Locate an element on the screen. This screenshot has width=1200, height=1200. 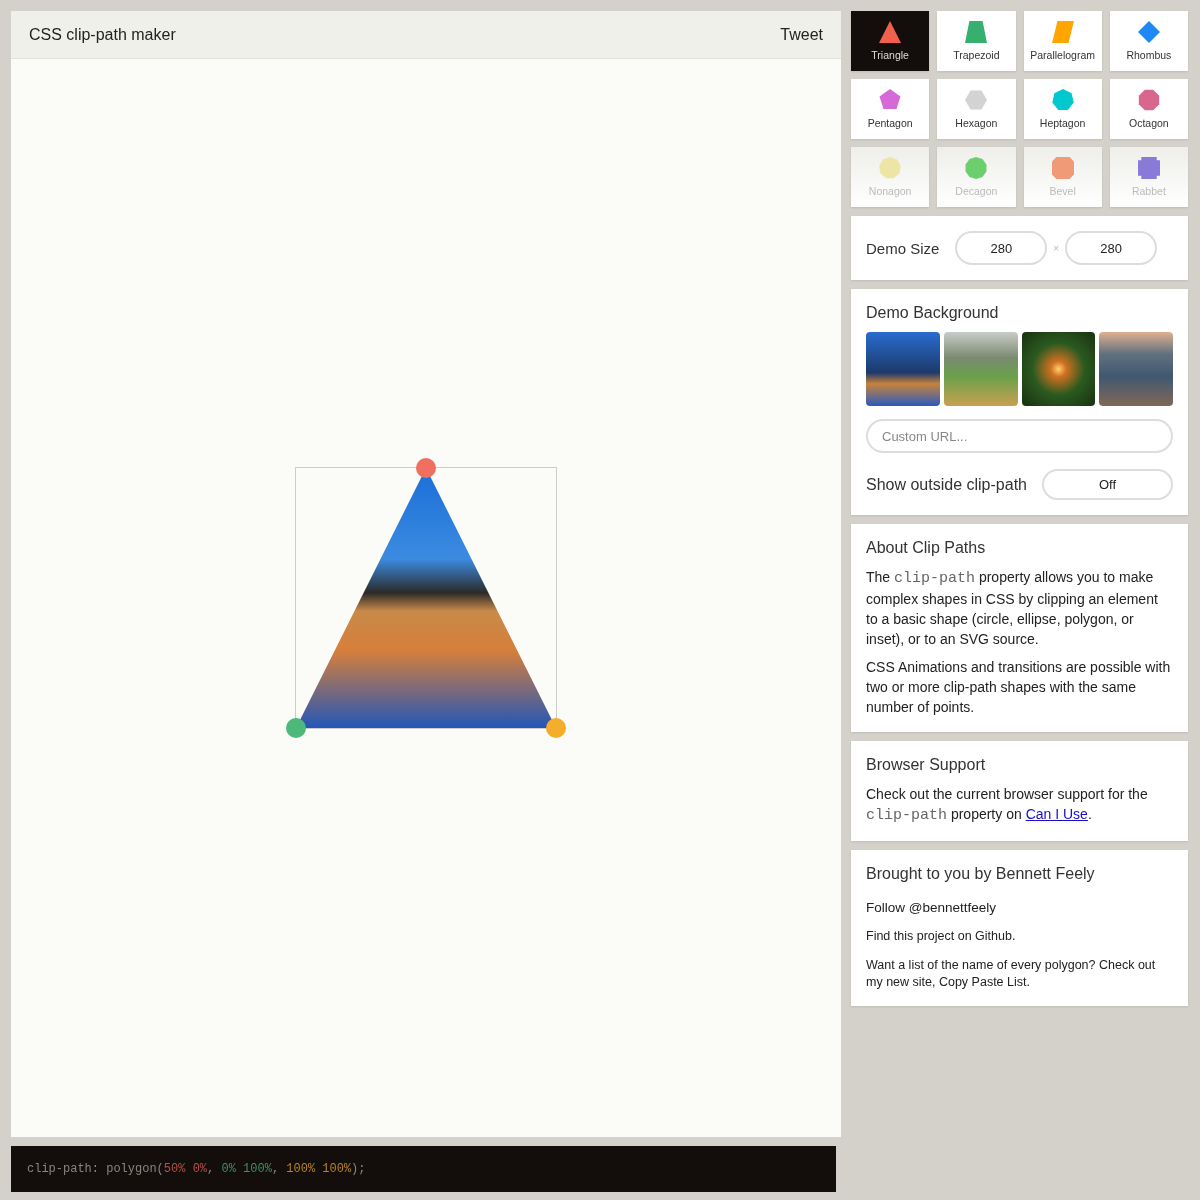
width-input: 280 is located at coordinates (1001, 248).